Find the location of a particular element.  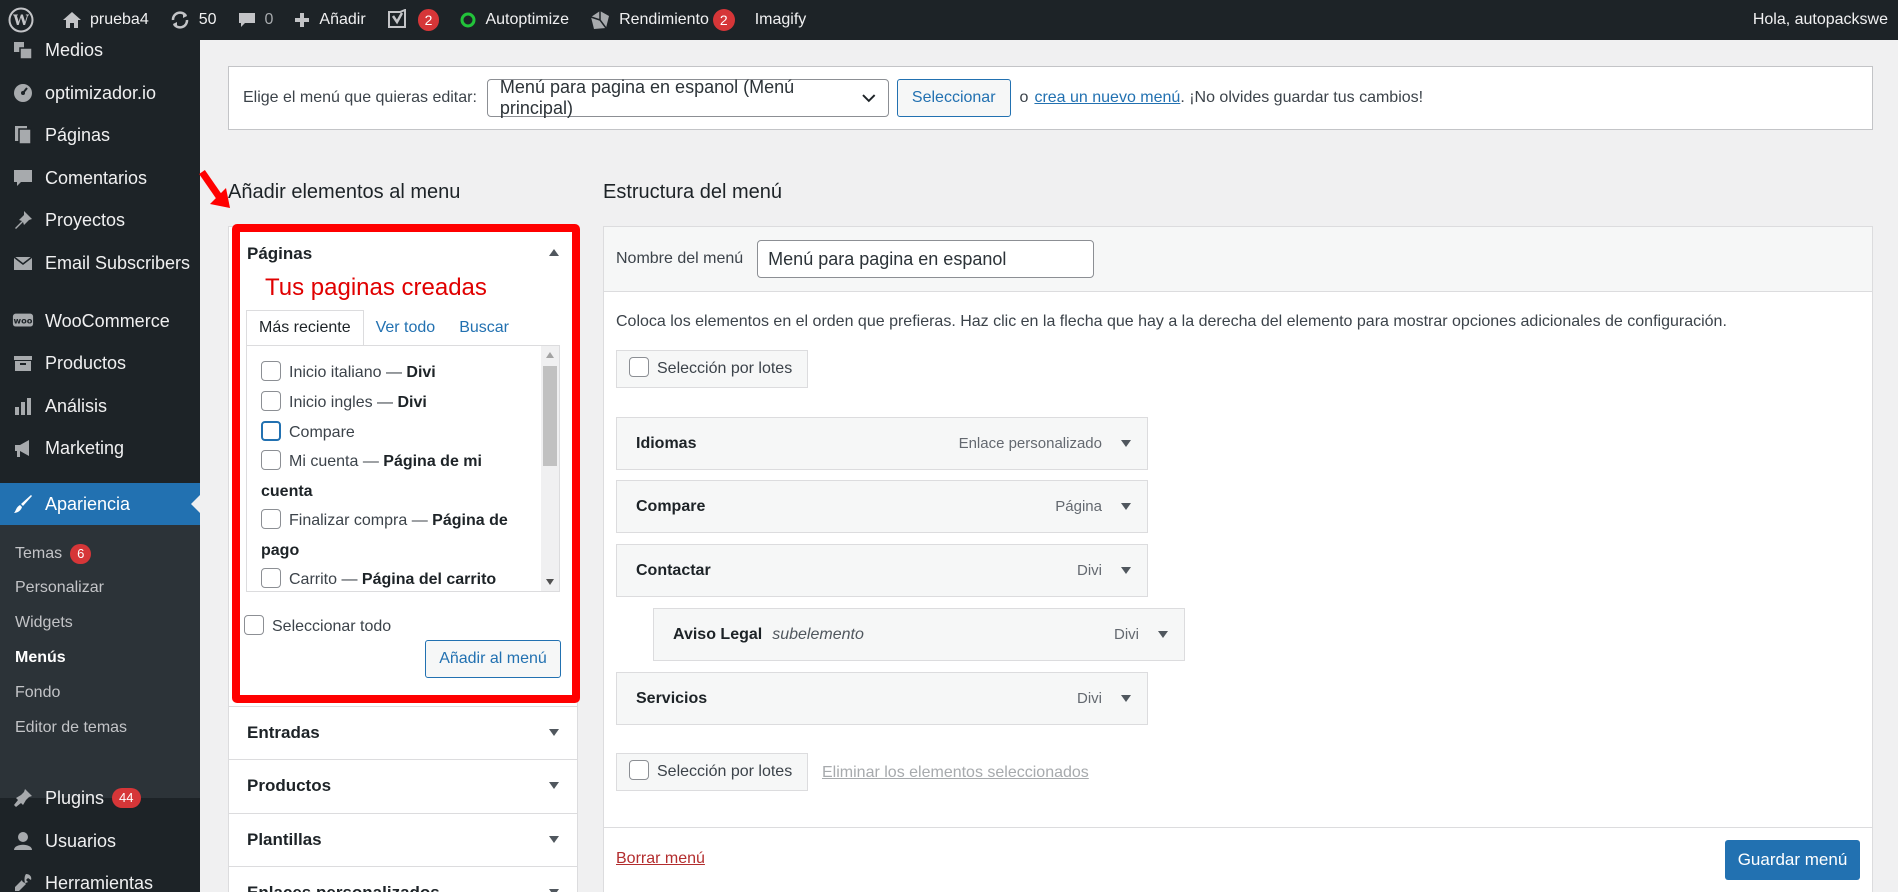

sidebar-item-users: Usuarios is located at coordinates (100, 841).